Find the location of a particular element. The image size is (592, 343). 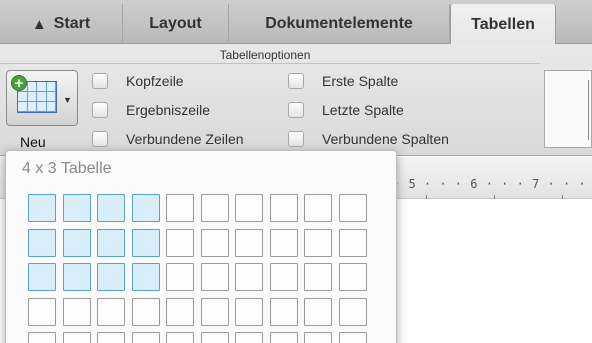

table-style-preview is located at coordinates (568, 109).